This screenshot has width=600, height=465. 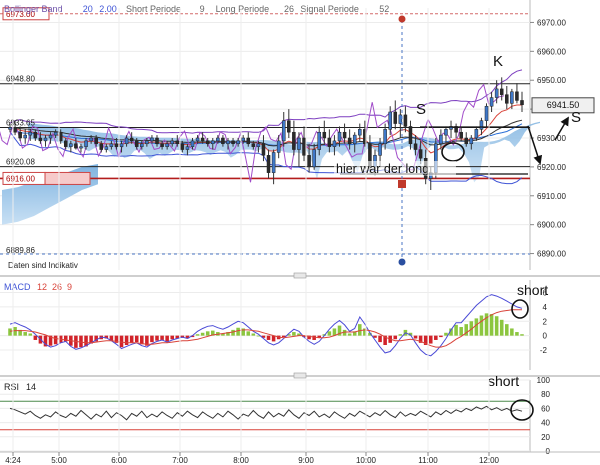 What do you see at coordinates (551, 138) in the screenshot?
I see `y-tick-label: 6930.00` at bounding box center [551, 138].